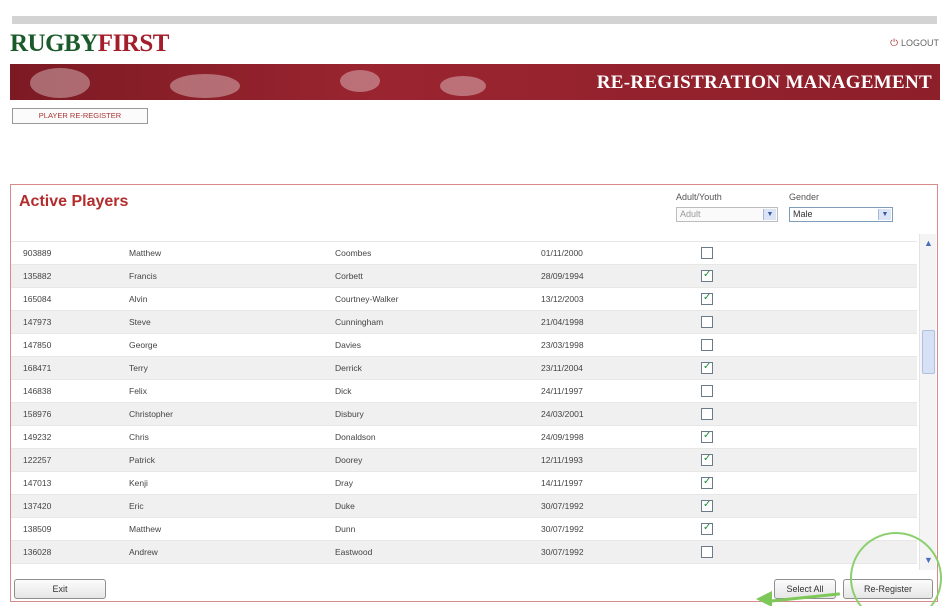 The width and height of the screenshot is (951, 606). Describe the element at coordinates (37, 276) in the screenshot. I see `player-id-cell: 135882` at that location.